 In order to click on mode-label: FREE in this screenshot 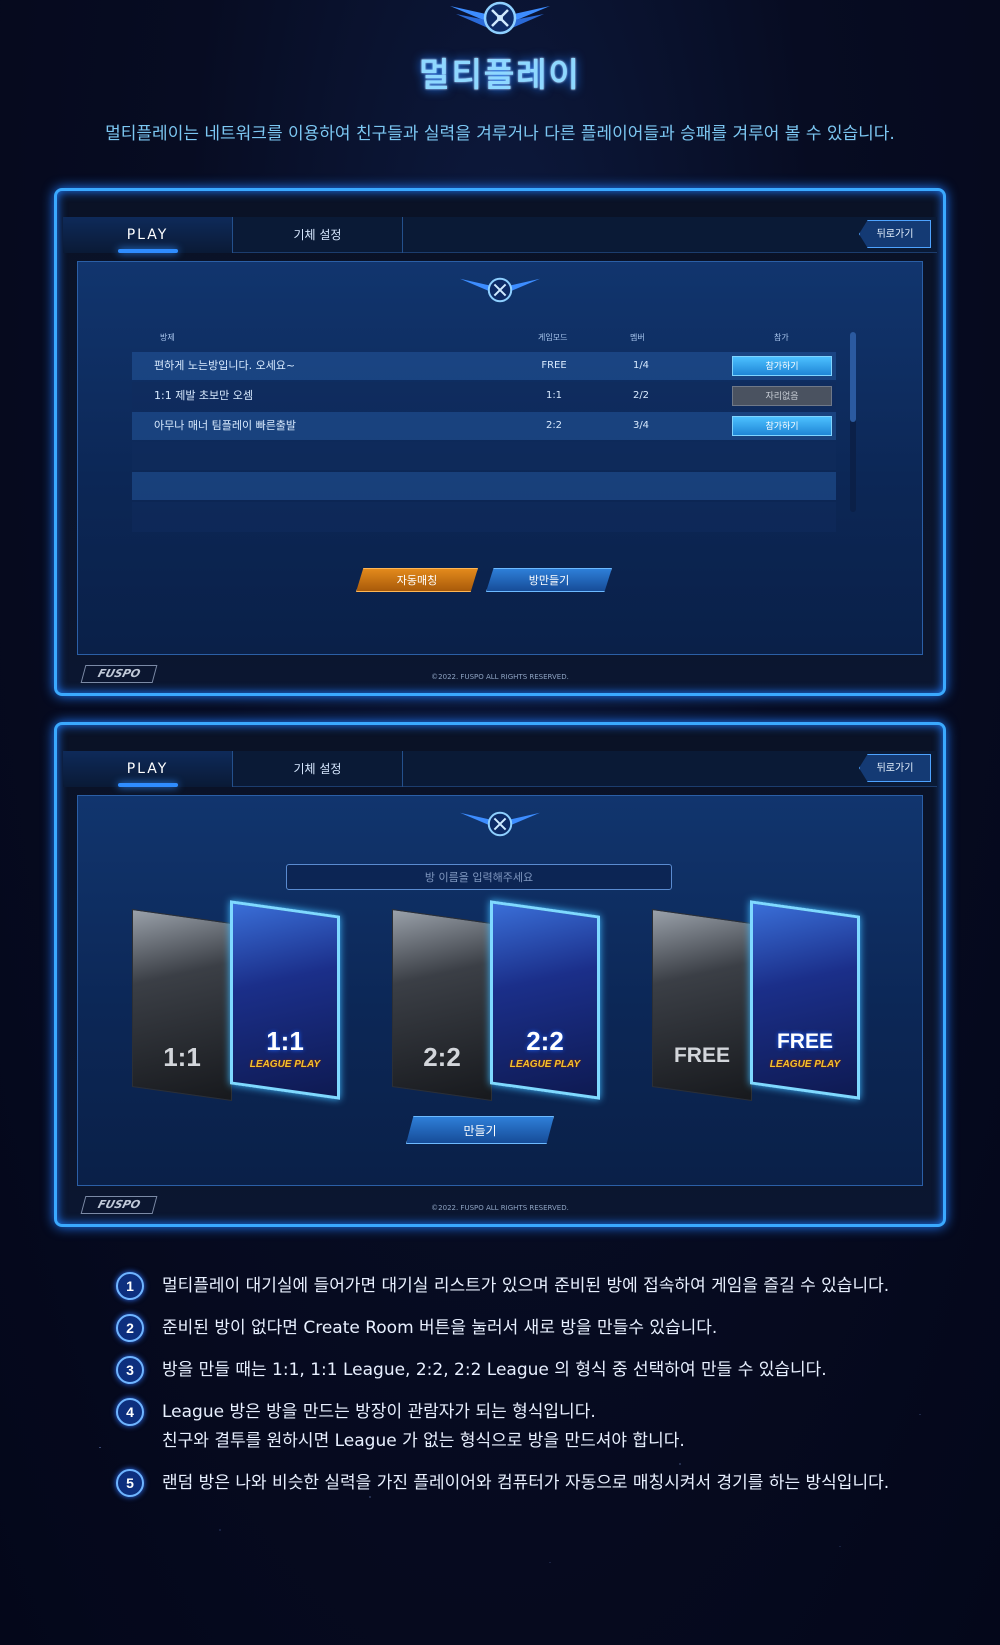, I will do `click(701, 1055)`.